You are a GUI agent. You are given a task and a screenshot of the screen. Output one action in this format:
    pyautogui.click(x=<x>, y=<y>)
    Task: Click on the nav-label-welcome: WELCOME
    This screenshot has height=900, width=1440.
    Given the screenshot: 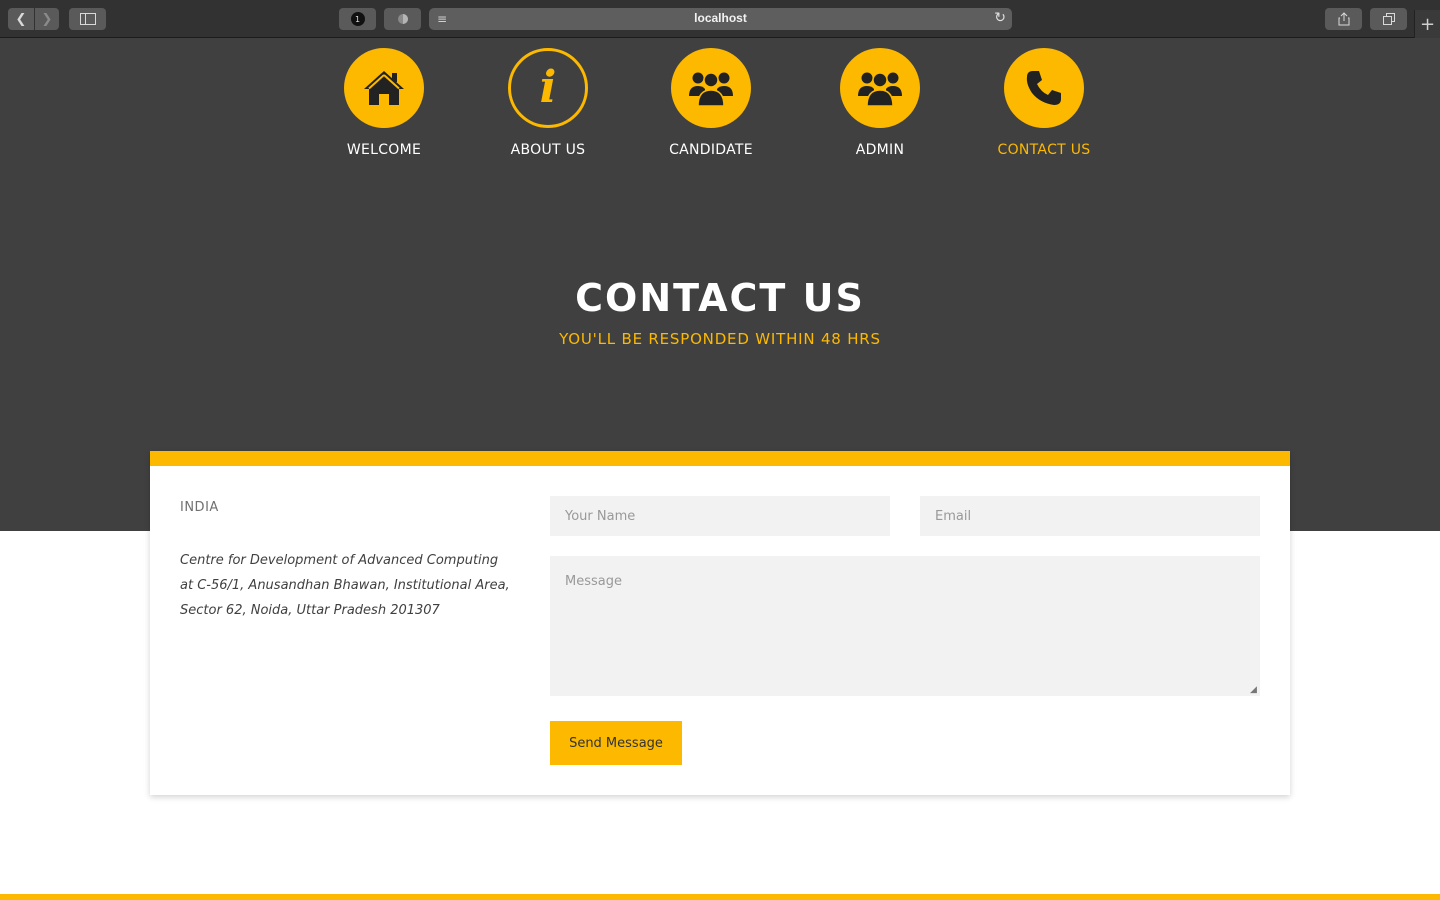 What is the action you would take?
    pyautogui.click(x=384, y=150)
    